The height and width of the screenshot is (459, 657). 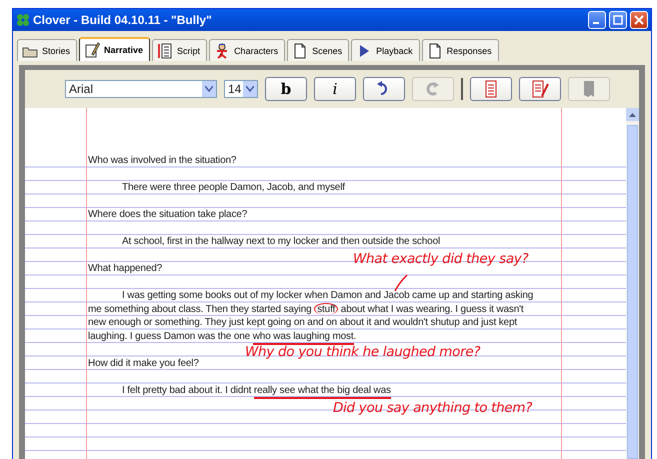 What do you see at coordinates (597, 20) in the screenshot?
I see `minimize-button` at bounding box center [597, 20].